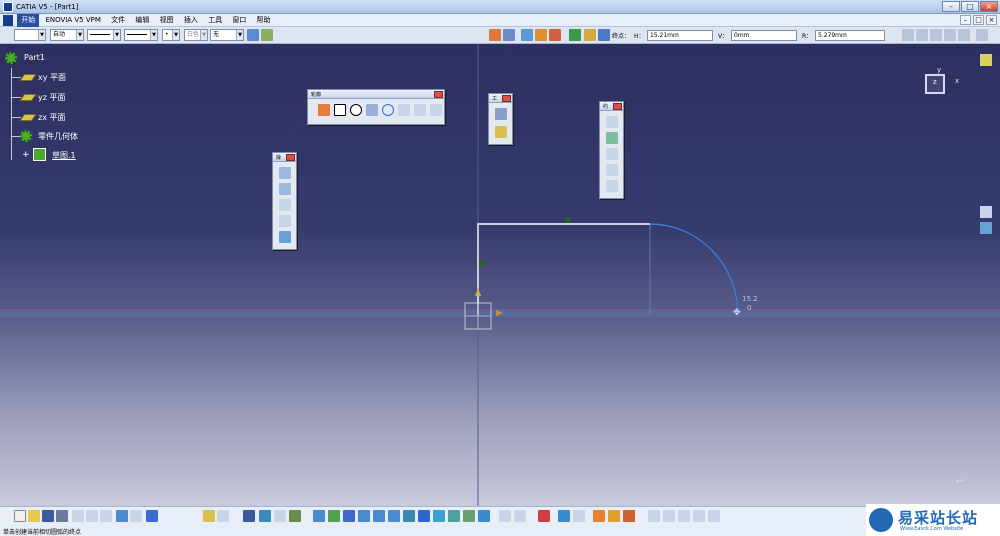  What do you see at coordinates (506, 98) in the screenshot?
I see `small-palette-close-icon` at bounding box center [506, 98].